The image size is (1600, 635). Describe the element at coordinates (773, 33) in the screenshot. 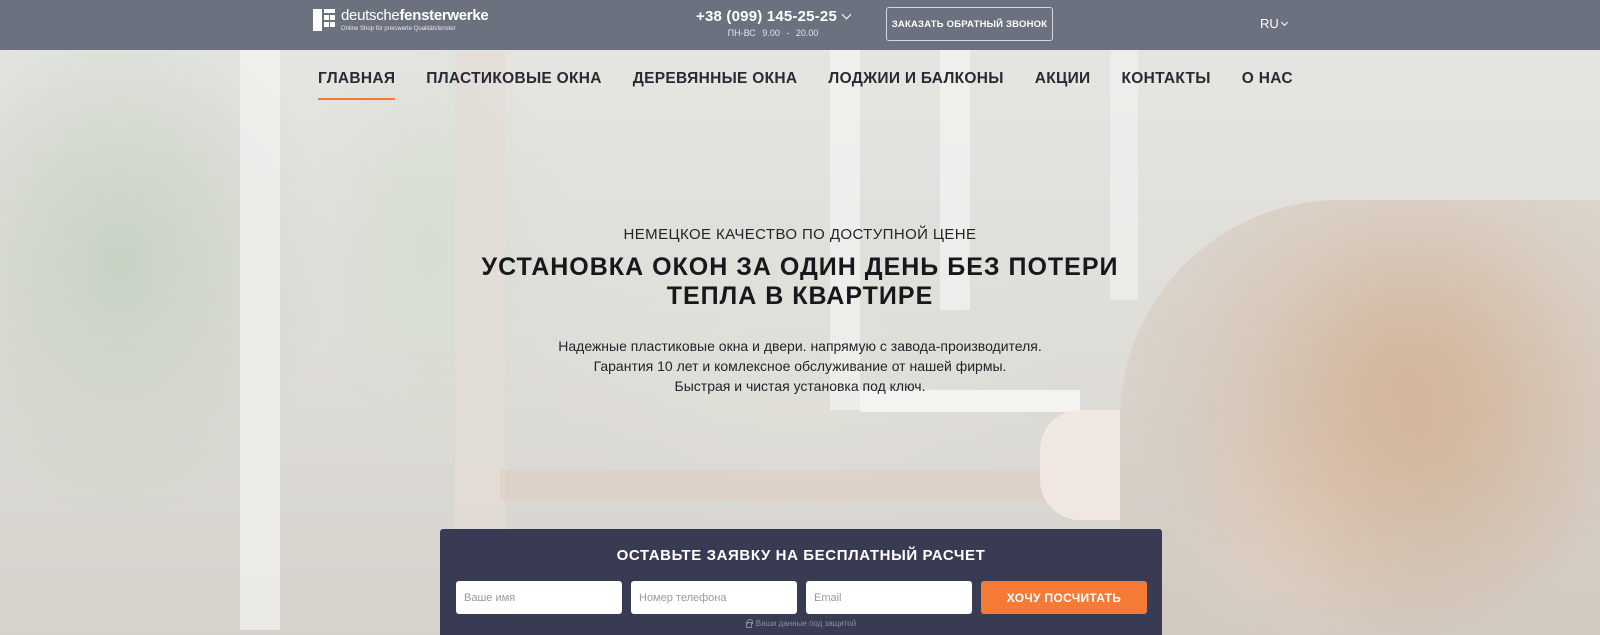

I see `working-hours: ПН-ВС 9.00 - 20.00` at that location.